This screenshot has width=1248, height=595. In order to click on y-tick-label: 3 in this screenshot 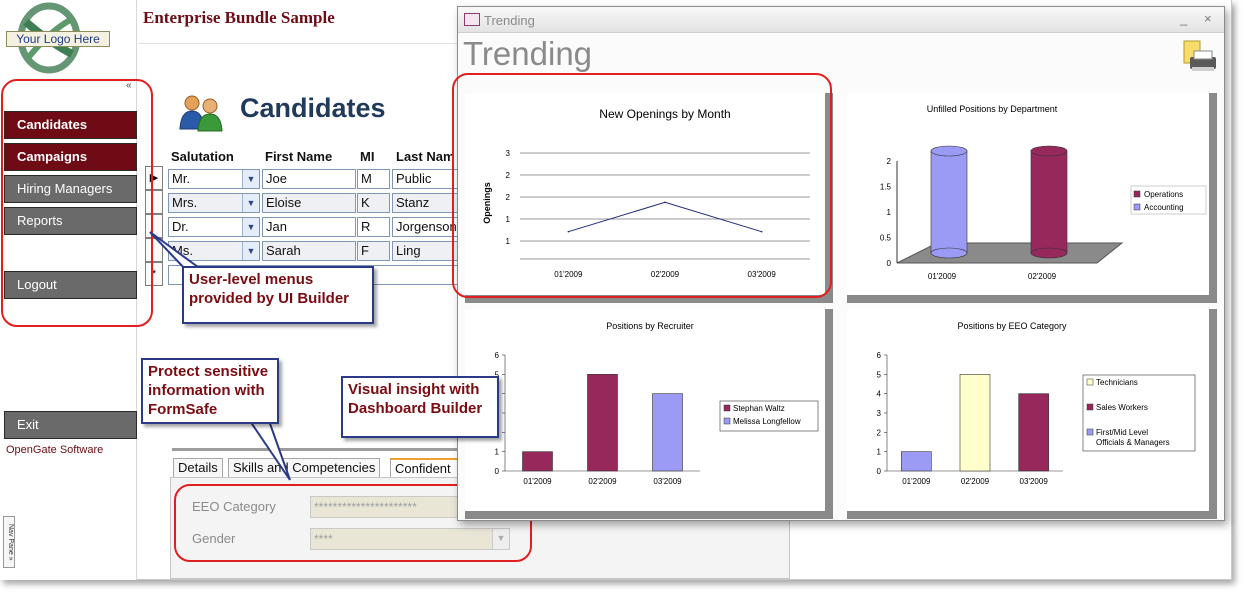, I will do `click(879, 413)`.